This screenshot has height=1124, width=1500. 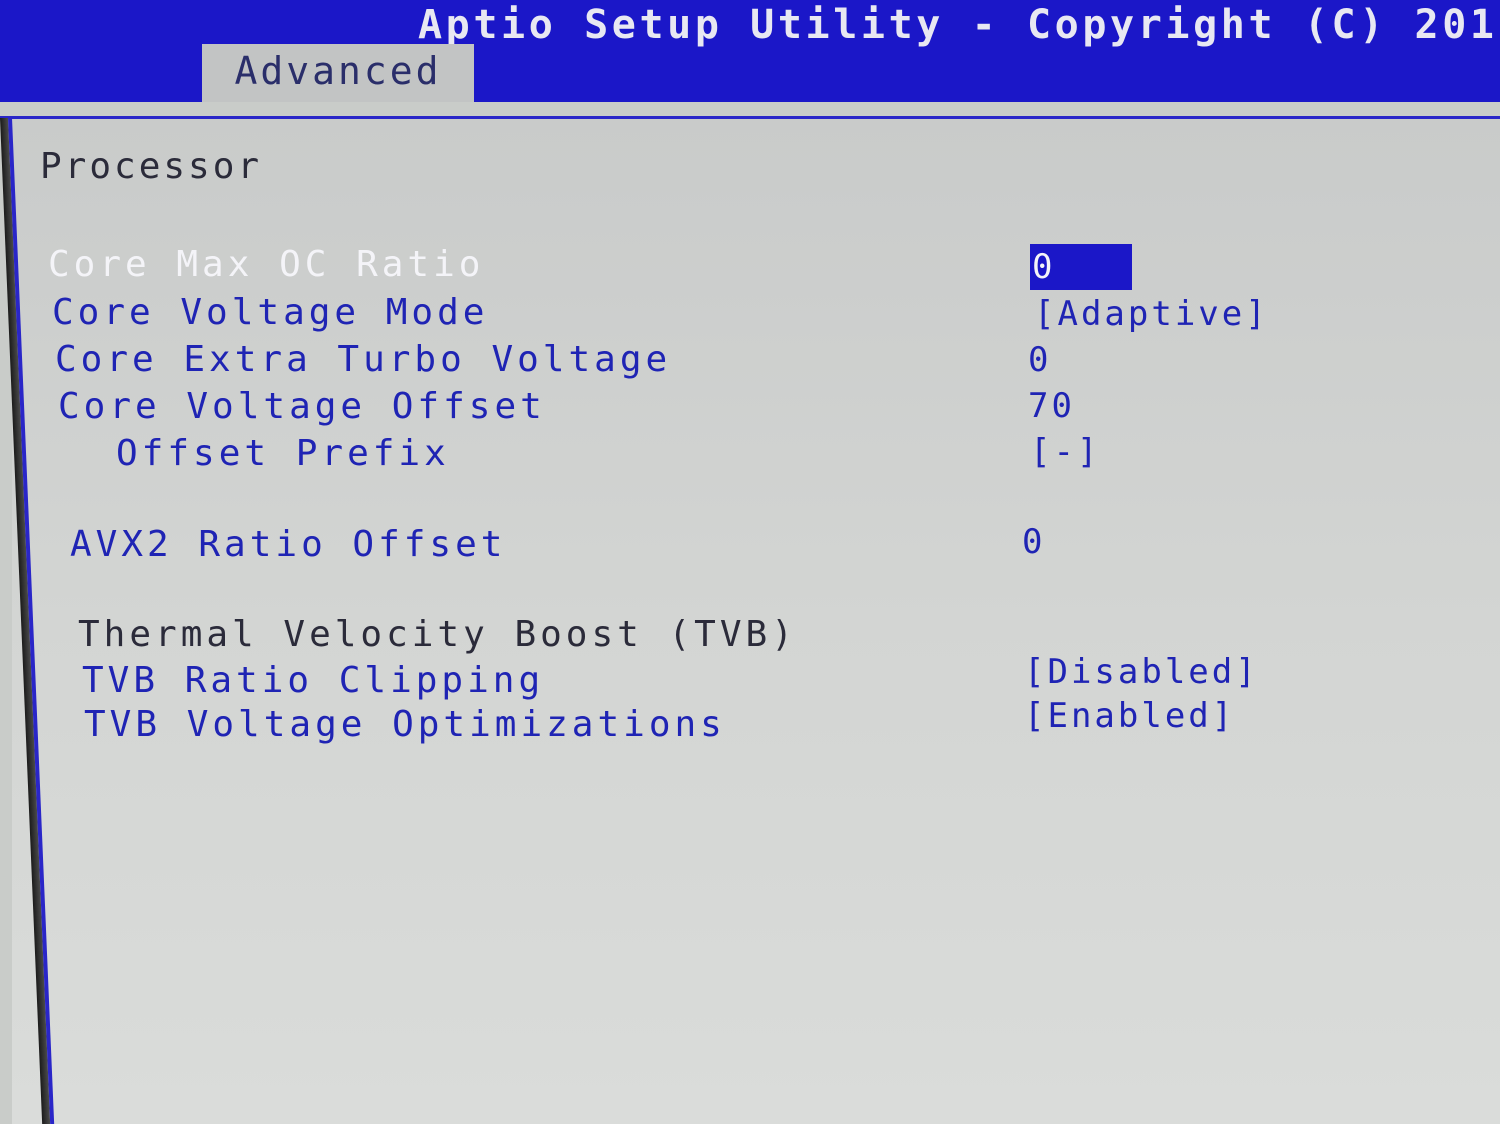 What do you see at coordinates (1141, 672) in the screenshot?
I see `tvb-ratio-clipping-select: [Disabled]` at bounding box center [1141, 672].